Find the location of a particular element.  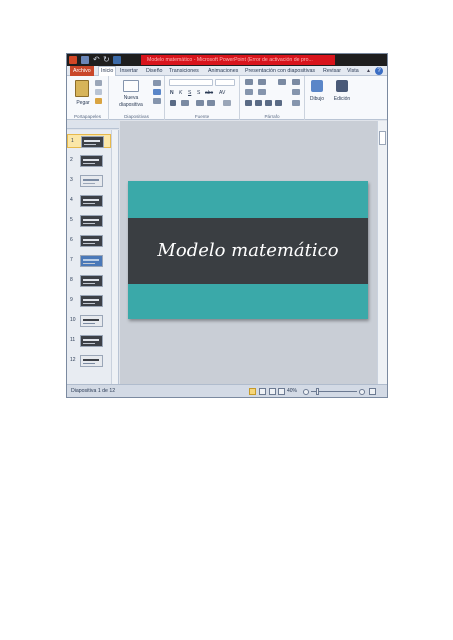

thumbnails-scrollbar is located at coordinates (114, 257).